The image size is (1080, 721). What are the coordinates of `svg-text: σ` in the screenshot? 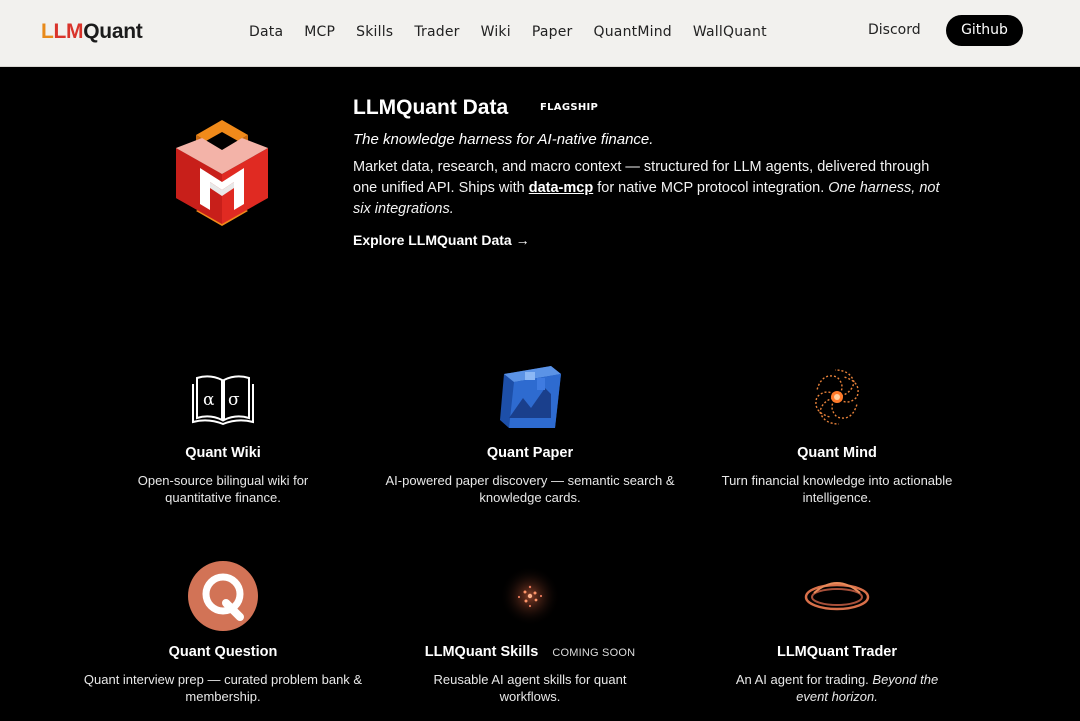 It's located at (234, 400).